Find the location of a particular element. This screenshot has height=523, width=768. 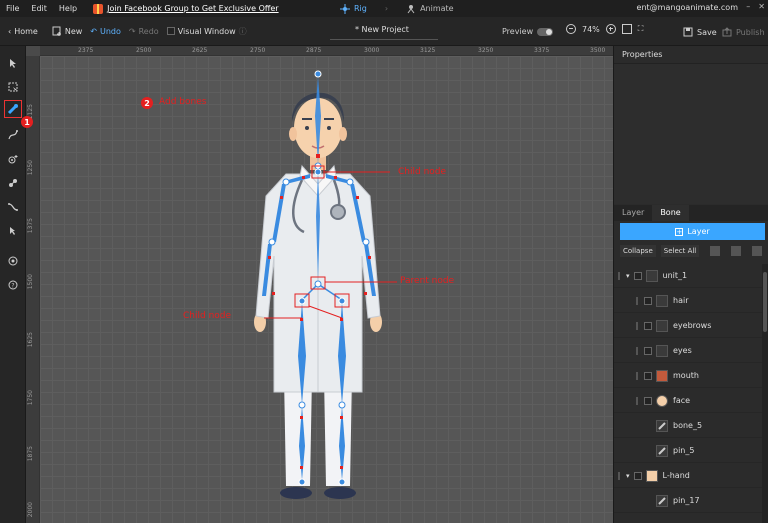

bind-tool is located at coordinates (13, 135).